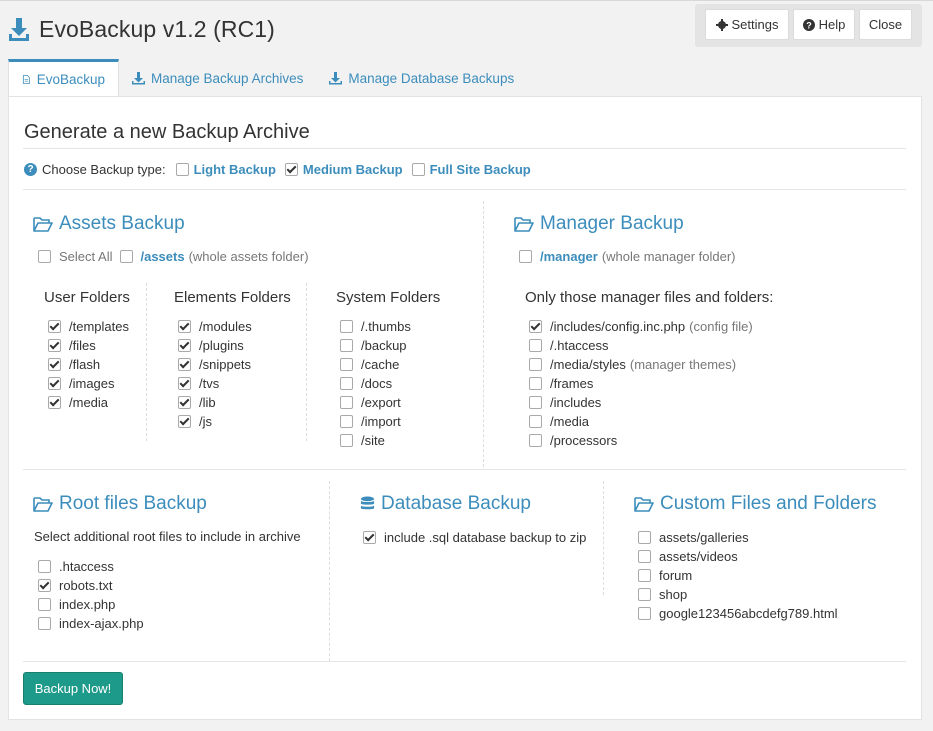 The height and width of the screenshot is (731, 933). Describe the element at coordinates (644, 575) in the screenshot. I see `forum-checkbox` at that location.